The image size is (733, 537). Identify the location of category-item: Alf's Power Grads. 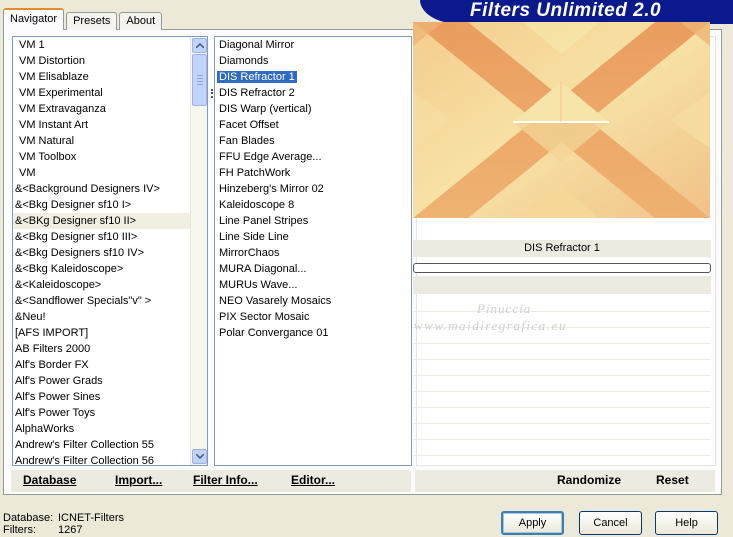
(102, 381).